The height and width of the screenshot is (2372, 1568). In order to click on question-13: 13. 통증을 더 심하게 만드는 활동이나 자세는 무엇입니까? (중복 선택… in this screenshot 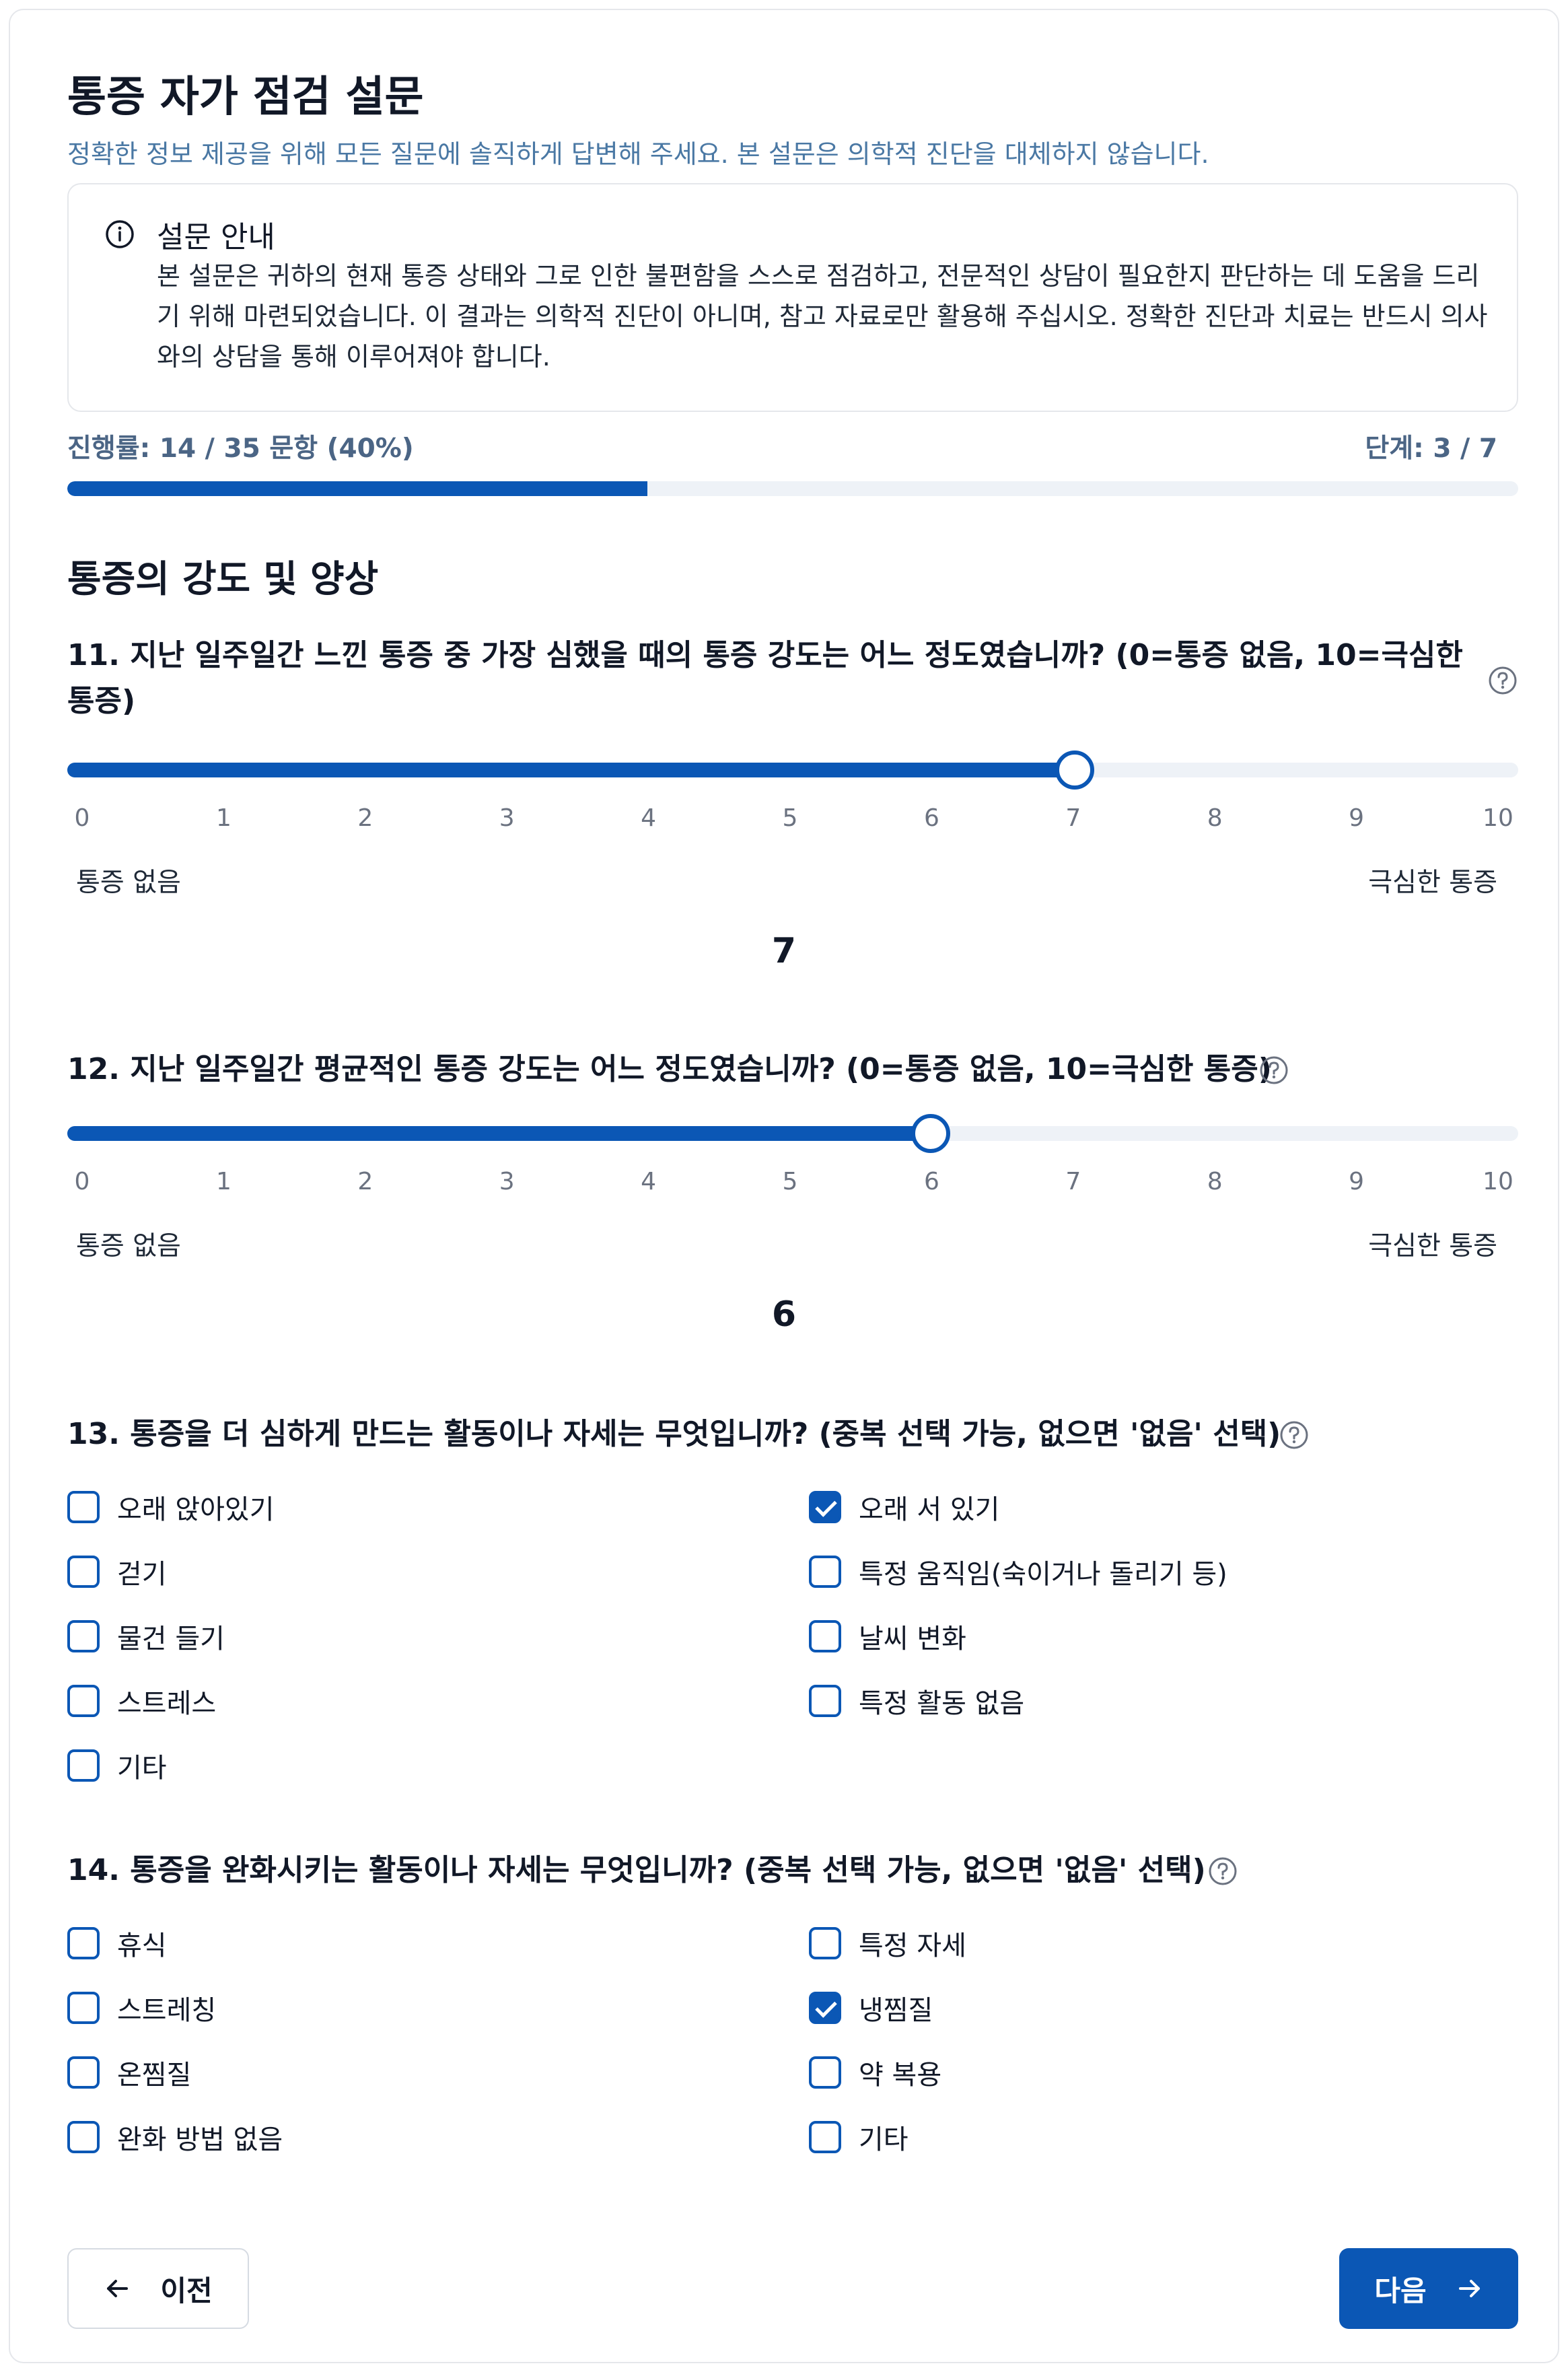, I will do `click(793, 1435)`.